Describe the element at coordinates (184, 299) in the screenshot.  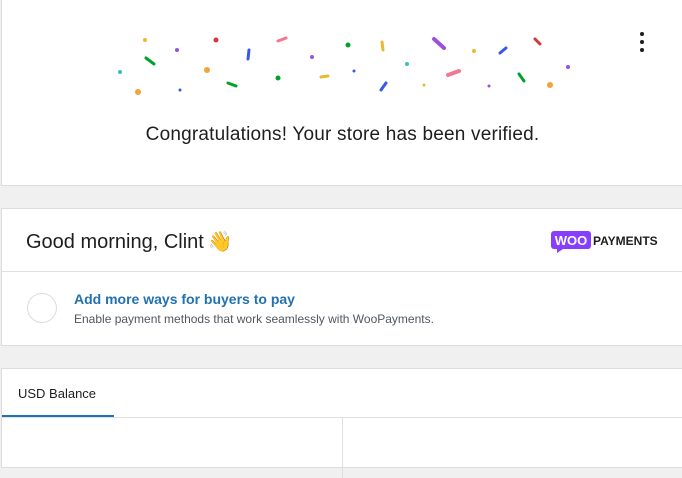
I see `add-payment-methods-link: Add more ways for buyers to pay` at that location.